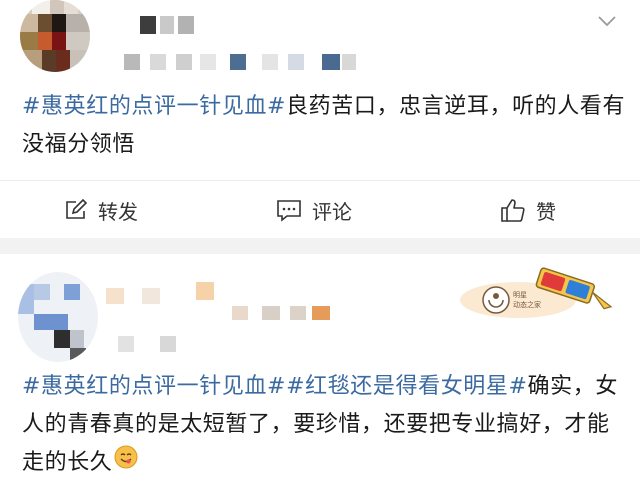  I want to click on like-button: 赞, so click(528, 210).